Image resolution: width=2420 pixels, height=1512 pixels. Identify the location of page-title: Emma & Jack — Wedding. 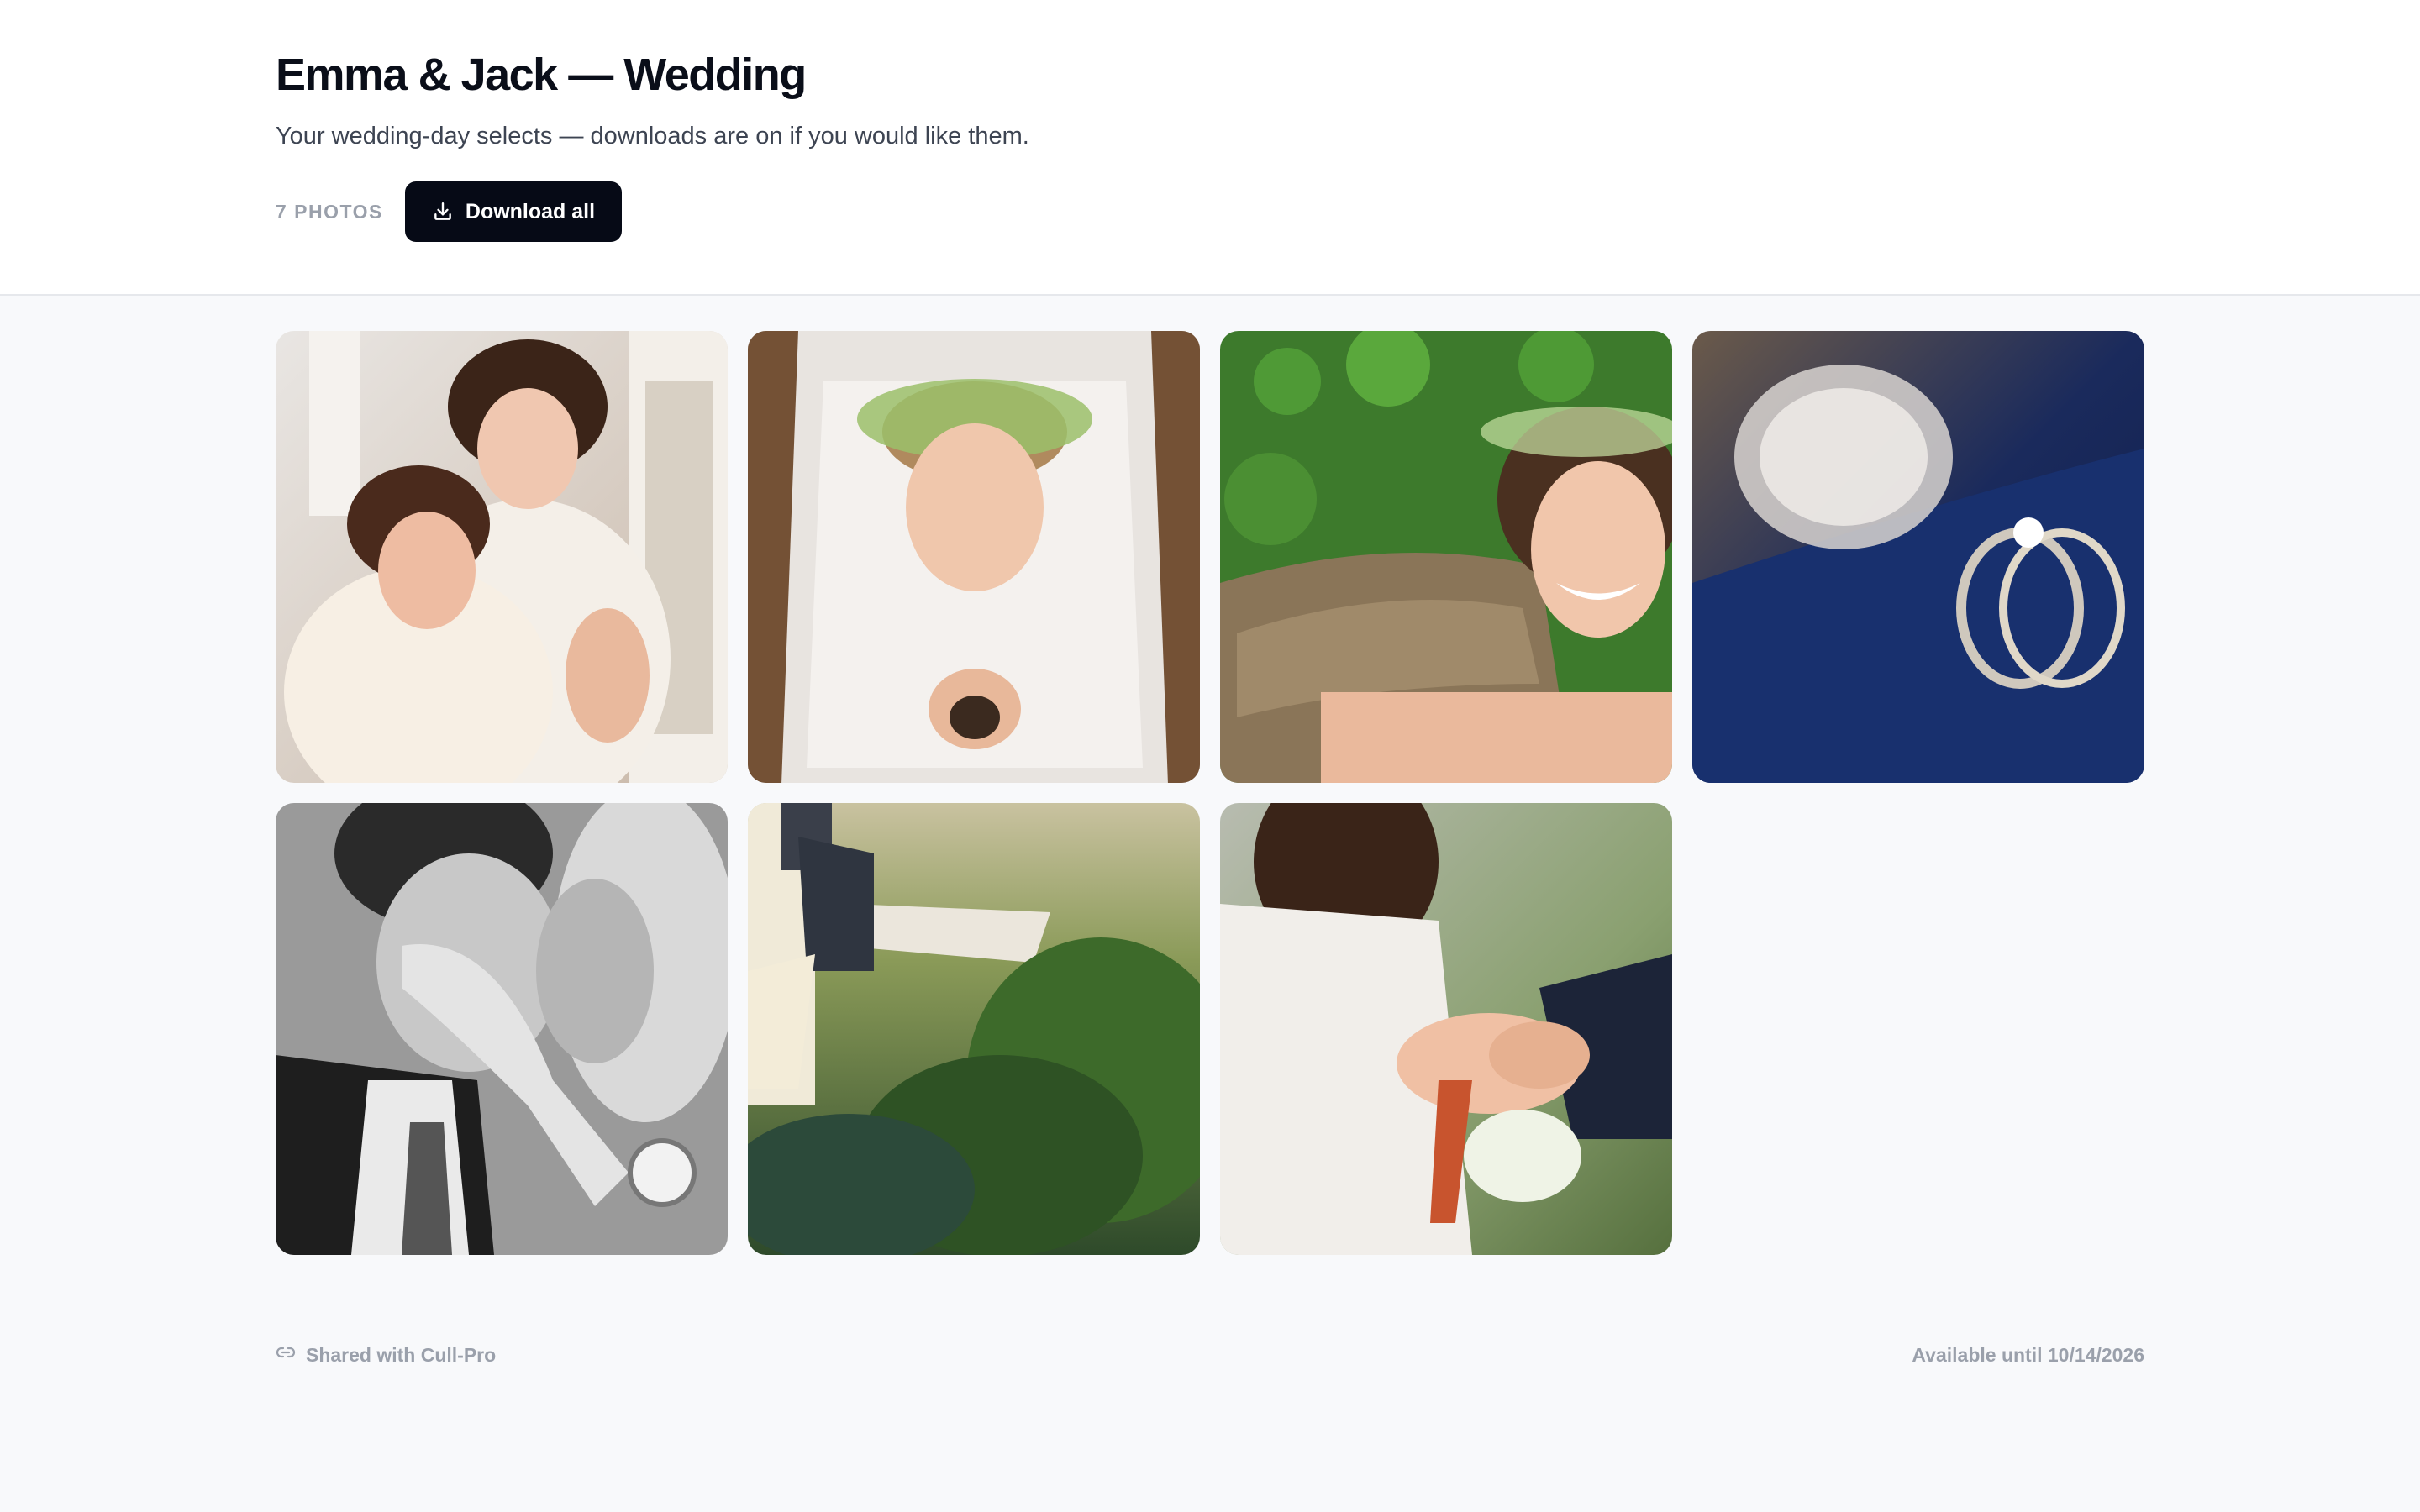
(541, 75).